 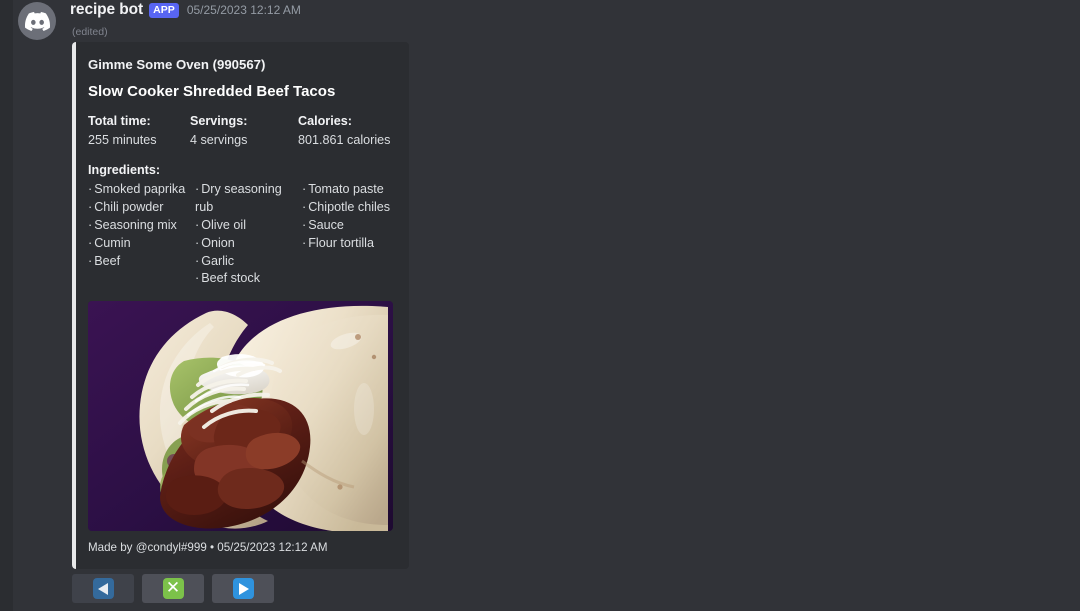 I want to click on author-name: recipe bot, so click(x=106, y=10).